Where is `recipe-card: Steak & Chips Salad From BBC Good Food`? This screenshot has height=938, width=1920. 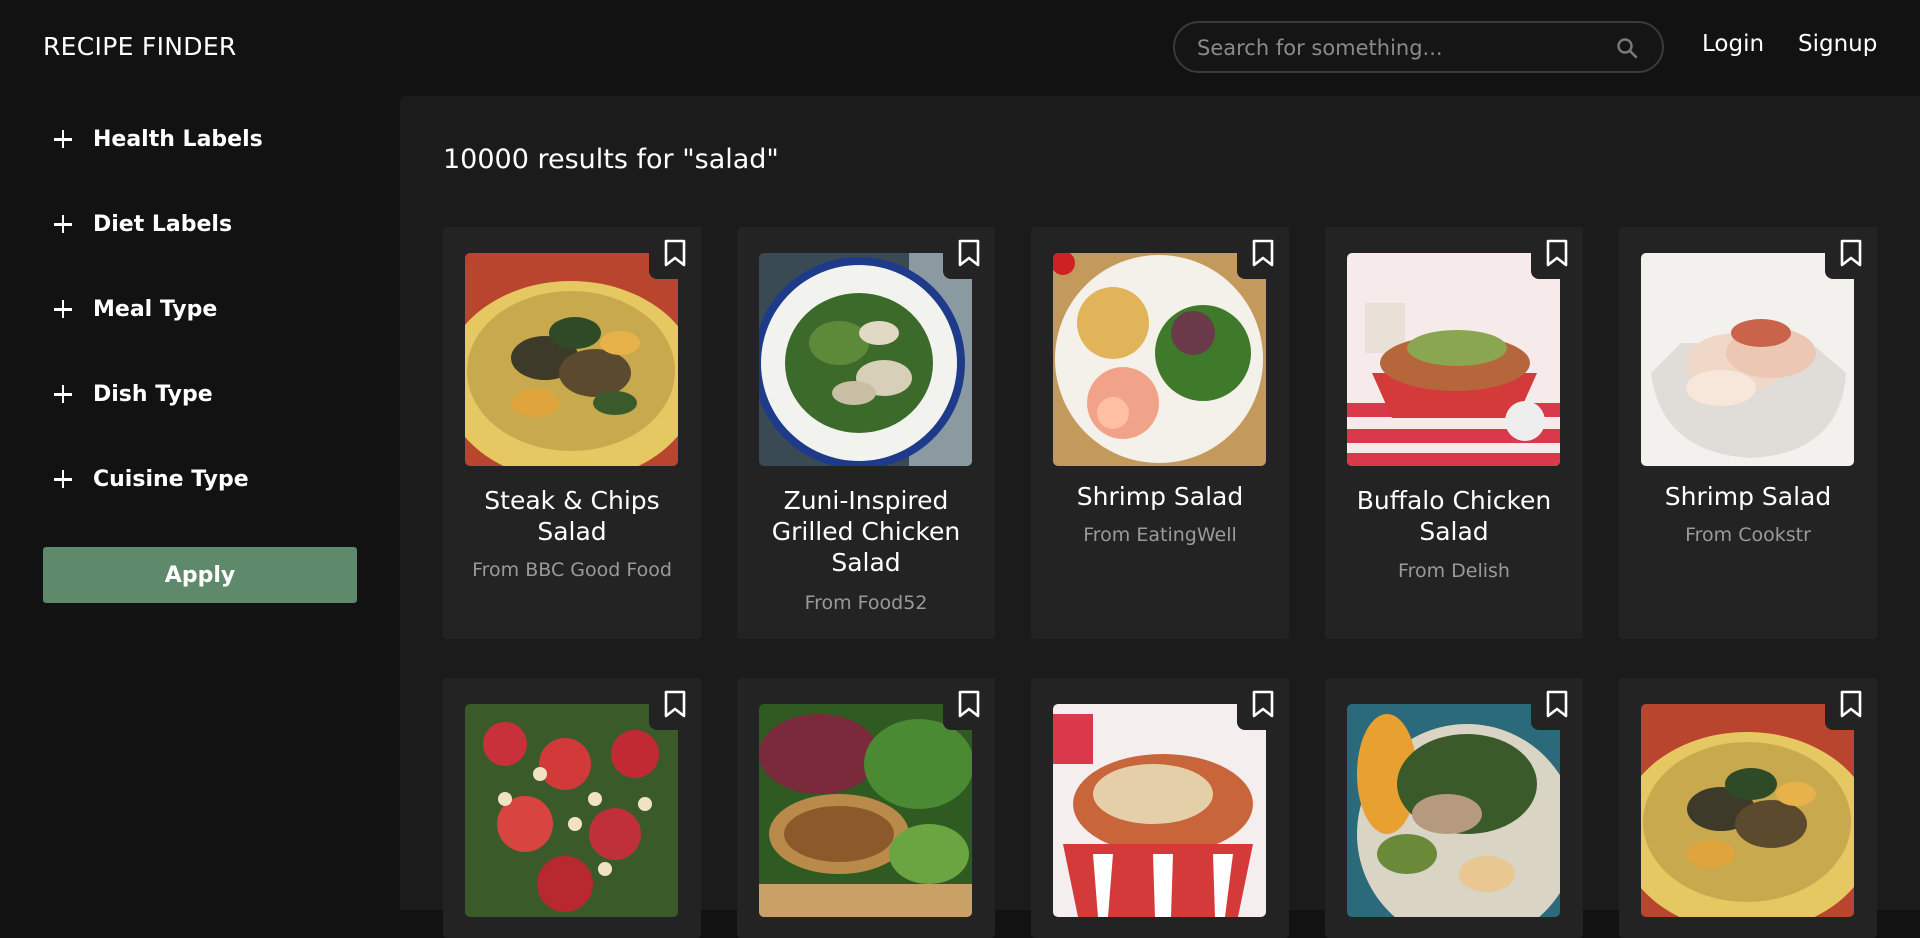
recipe-card: Steak & Chips Salad From BBC Good Food is located at coordinates (572, 433).